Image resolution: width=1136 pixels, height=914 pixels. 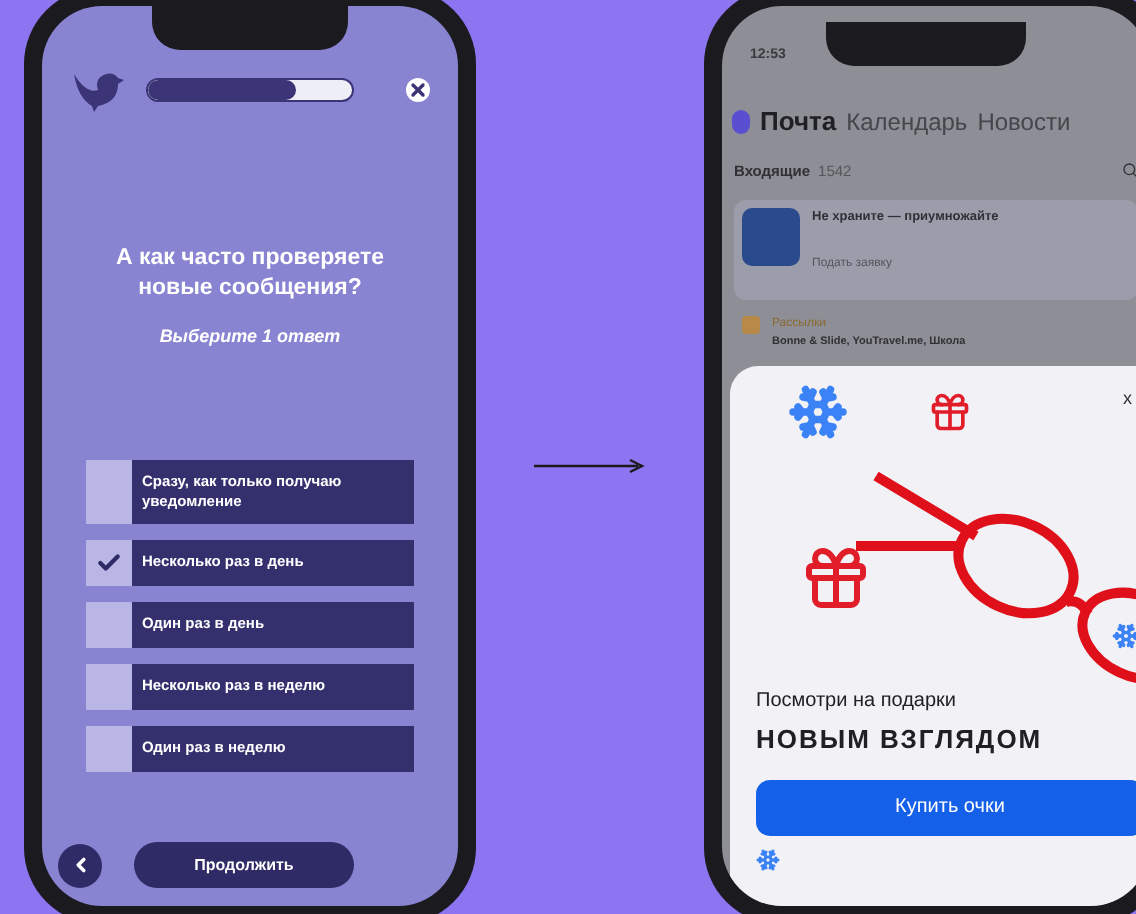 What do you see at coordinates (857, 702) in the screenshot?
I see `popup-subtitle: Посмотри на подарки` at bounding box center [857, 702].